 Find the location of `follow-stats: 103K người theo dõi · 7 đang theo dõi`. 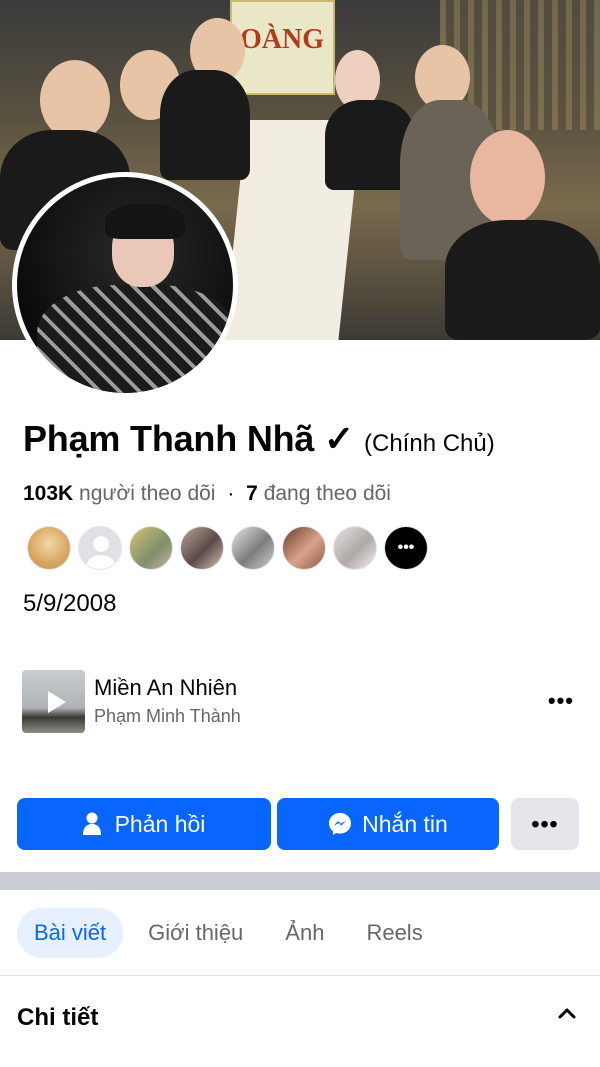

follow-stats: 103K người theo dõi · 7 đang theo dõi is located at coordinates (207, 494).